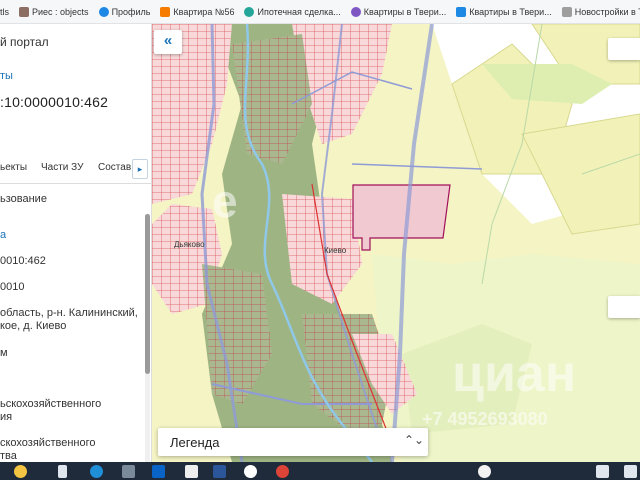  What do you see at coordinates (23, 199) in the screenshot?
I see `info-row: ьзование` at bounding box center [23, 199].